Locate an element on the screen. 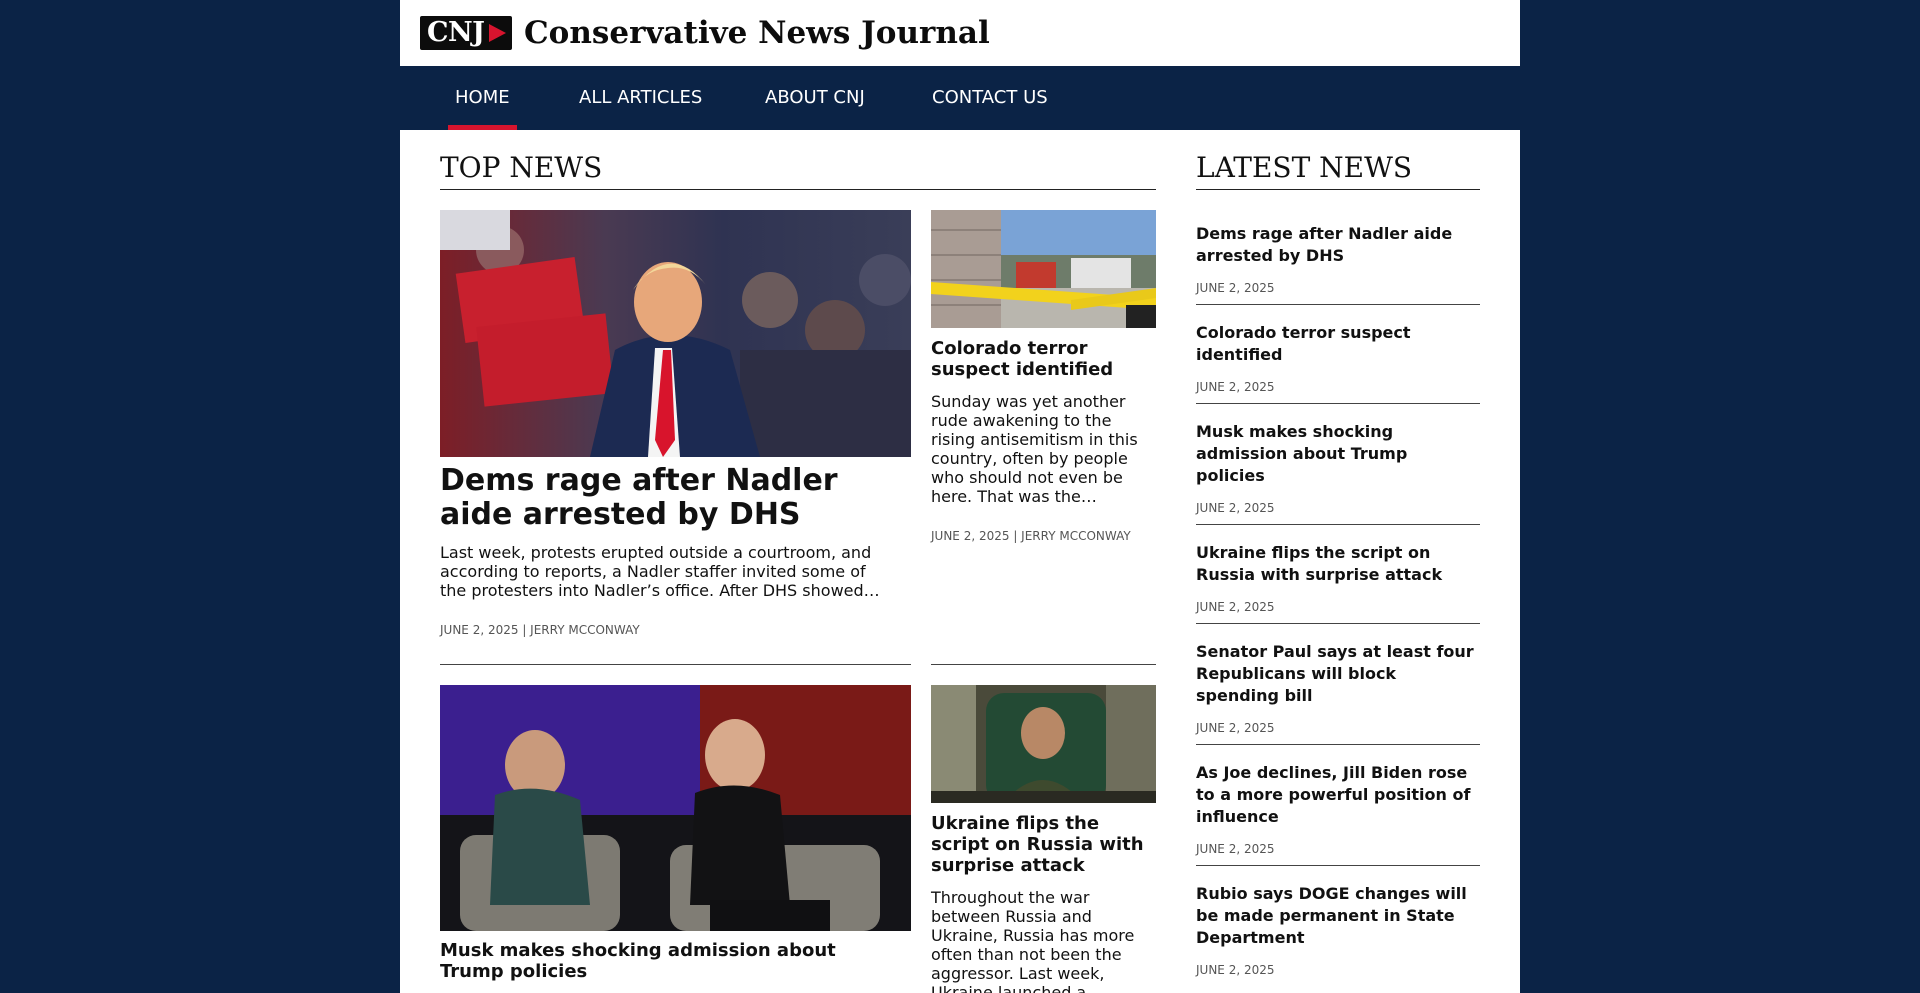 Image resolution: width=1920 pixels, height=993 pixels. site-logo: CNJ is located at coordinates (466, 33).